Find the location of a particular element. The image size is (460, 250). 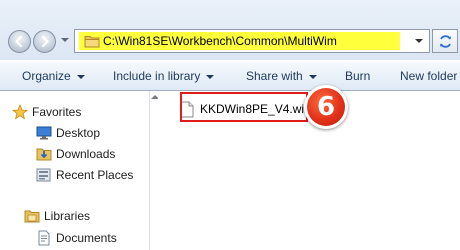

nav-item-label: Desktop is located at coordinates (78, 133).